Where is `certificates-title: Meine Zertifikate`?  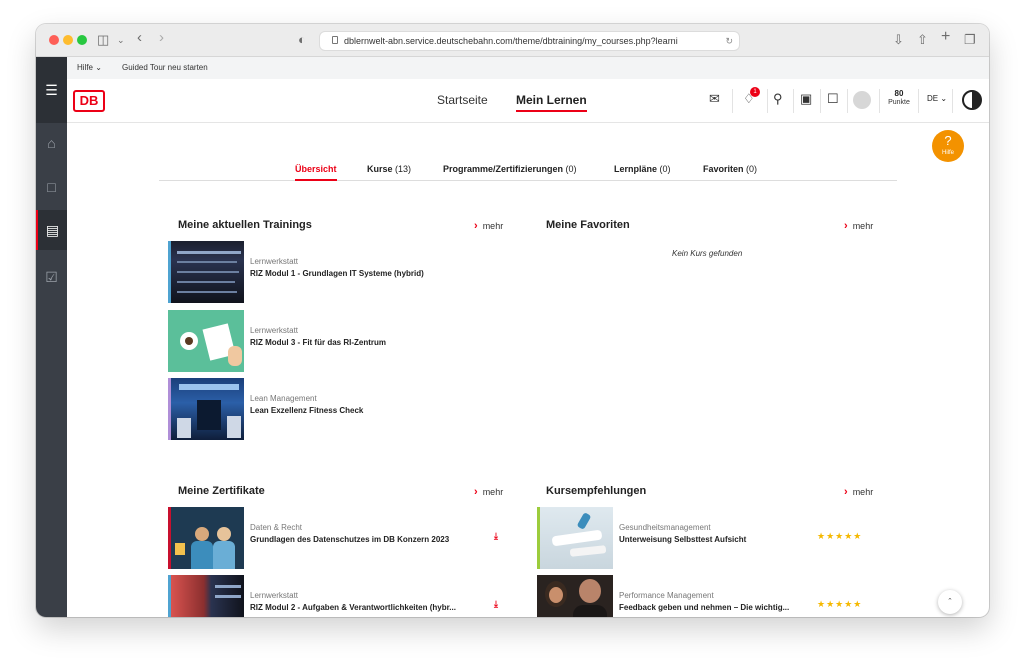 certificates-title: Meine Zertifikate is located at coordinates (221, 491).